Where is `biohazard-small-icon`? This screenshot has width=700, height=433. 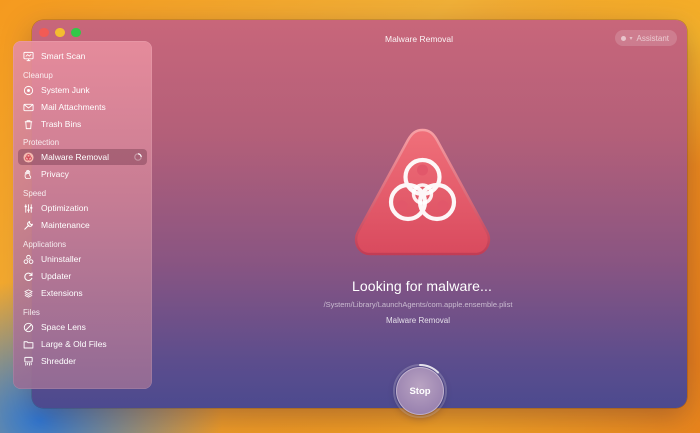
biohazard-small-icon is located at coordinates (28, 157).